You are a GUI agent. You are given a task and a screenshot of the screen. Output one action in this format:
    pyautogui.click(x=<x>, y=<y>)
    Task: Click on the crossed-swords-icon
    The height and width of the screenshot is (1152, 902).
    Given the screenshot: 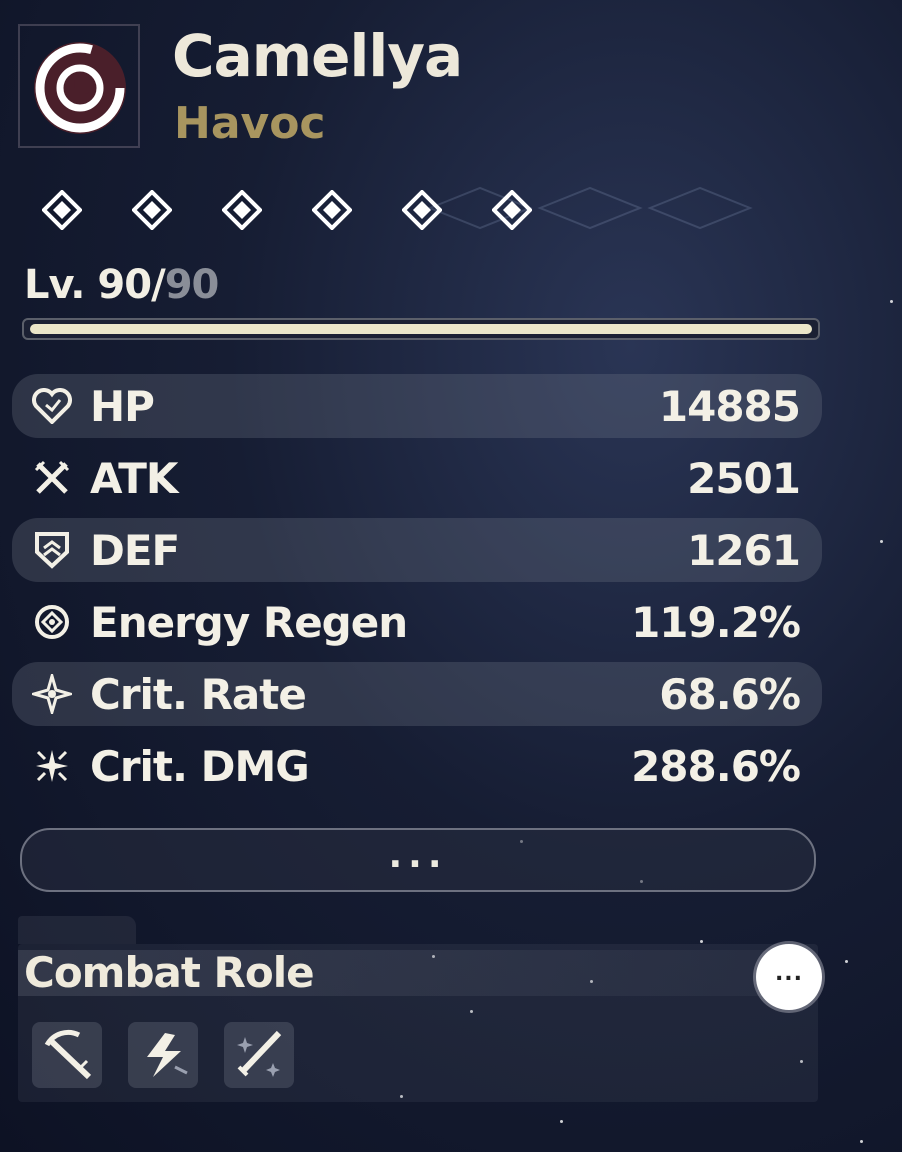 What is the action you would take?
    pyautogui.click(x=52, y=478)
    